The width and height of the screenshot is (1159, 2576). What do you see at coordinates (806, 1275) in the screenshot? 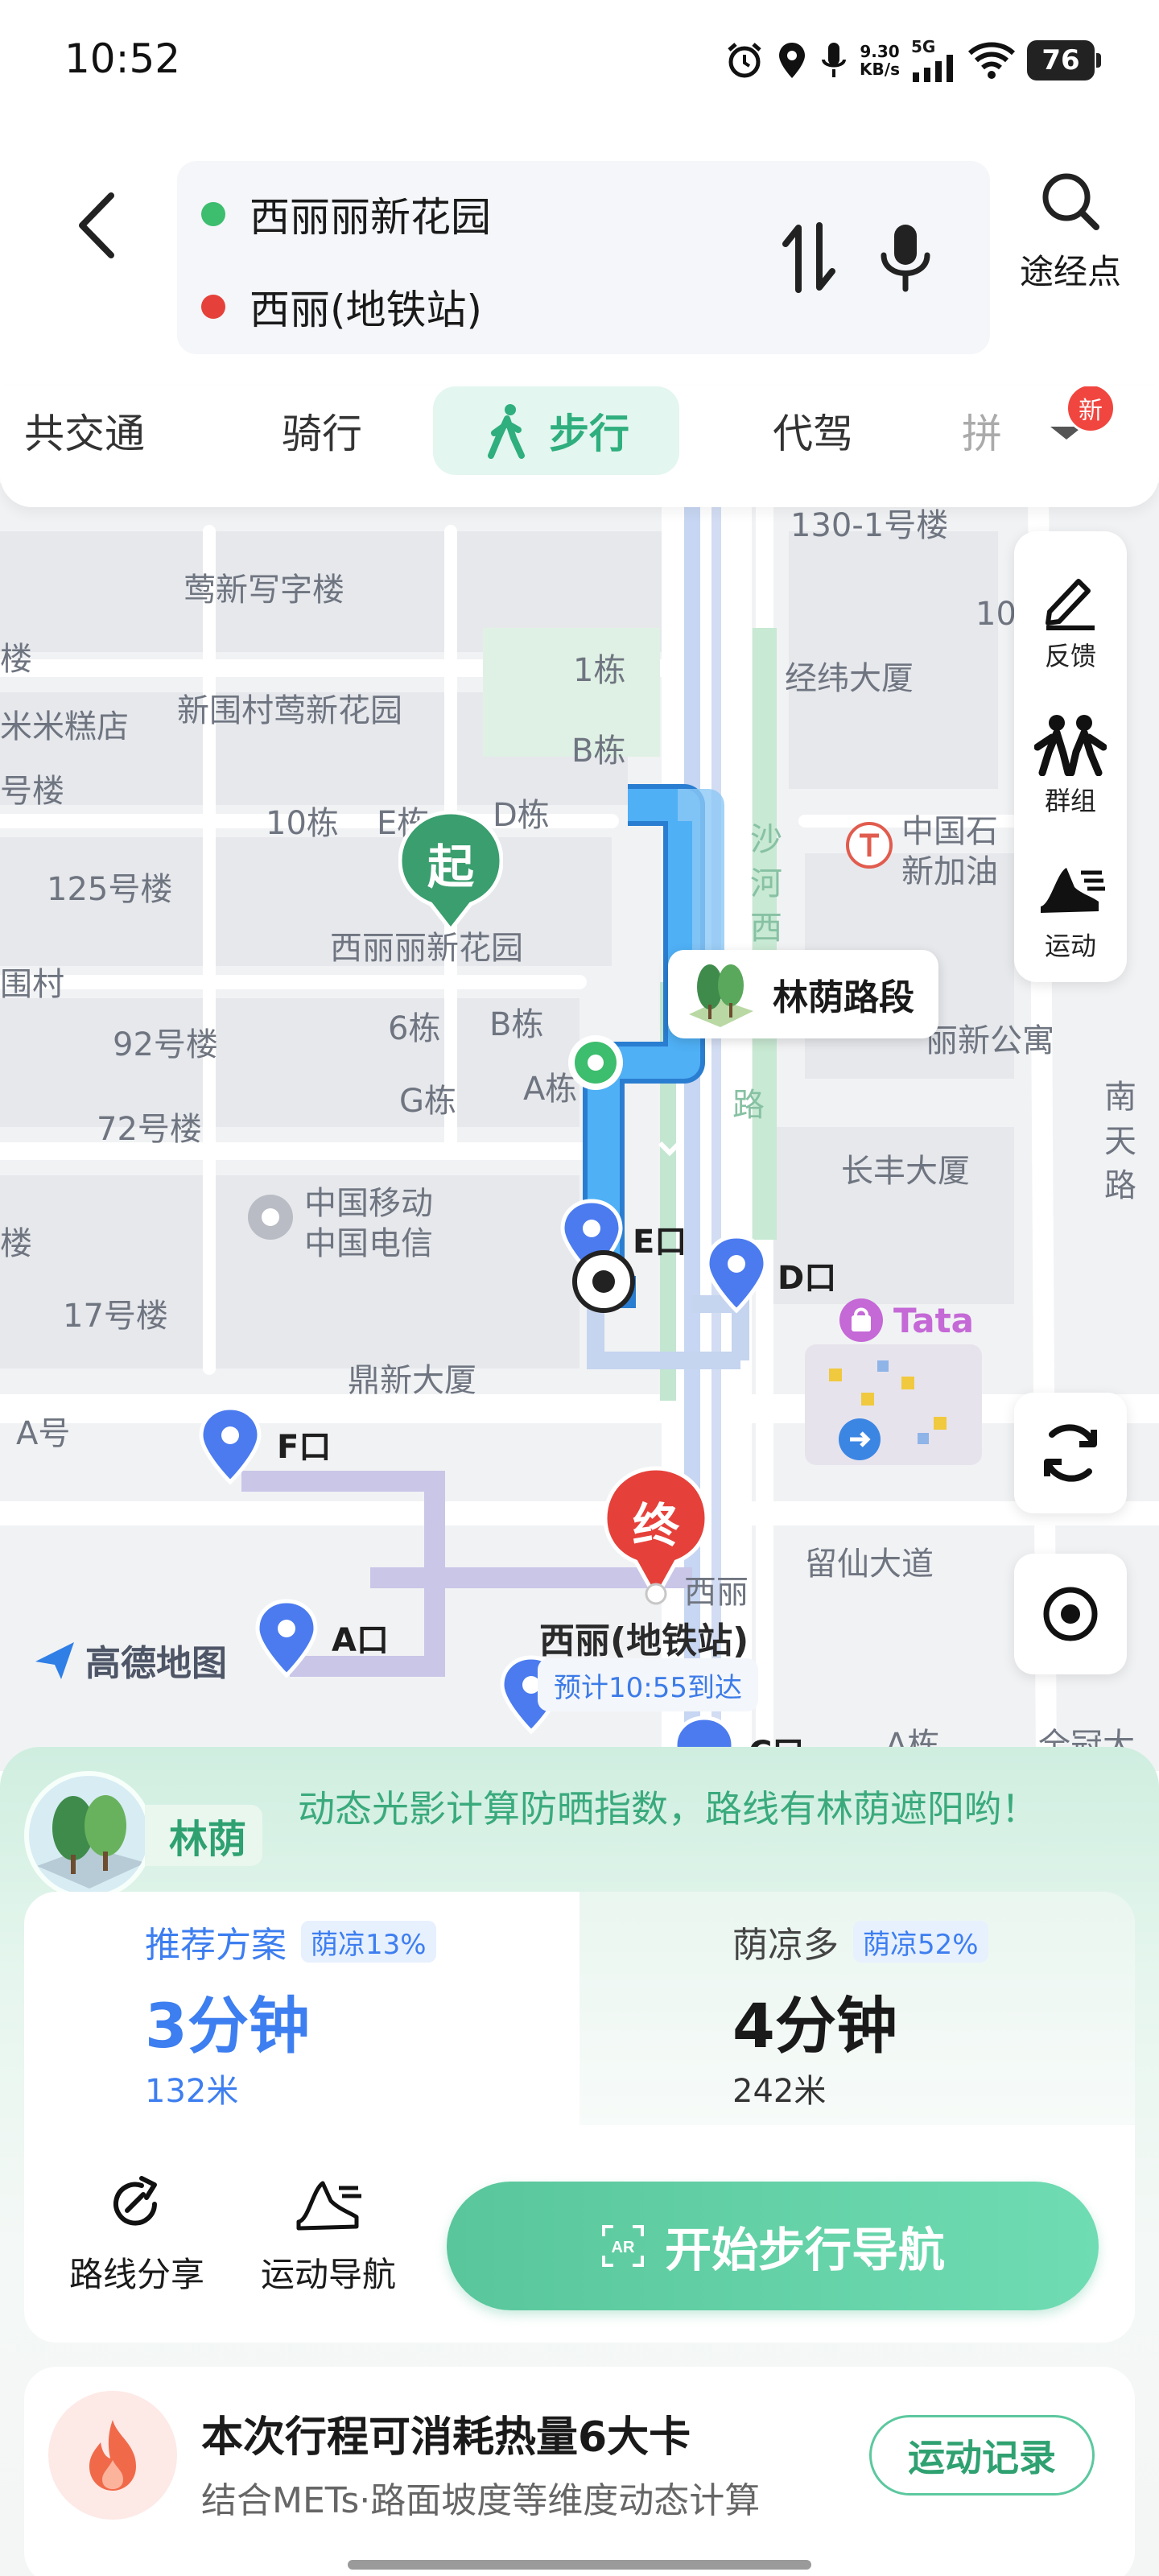
I see `exit-d-label: D口` at bounding box center [806, 1275].